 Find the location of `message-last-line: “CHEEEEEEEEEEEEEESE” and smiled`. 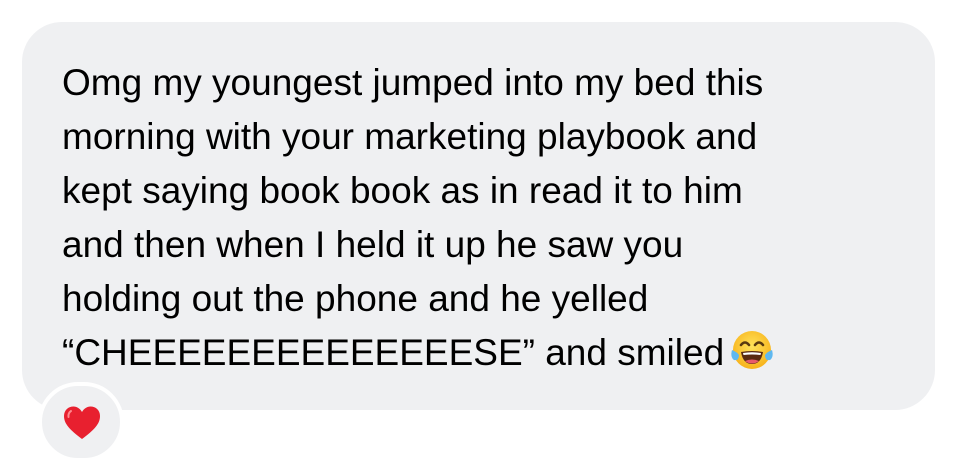

message-last-line: “CHEEEEEEEEEEEEEESE” and smiled is located at coordinates (492, 353).